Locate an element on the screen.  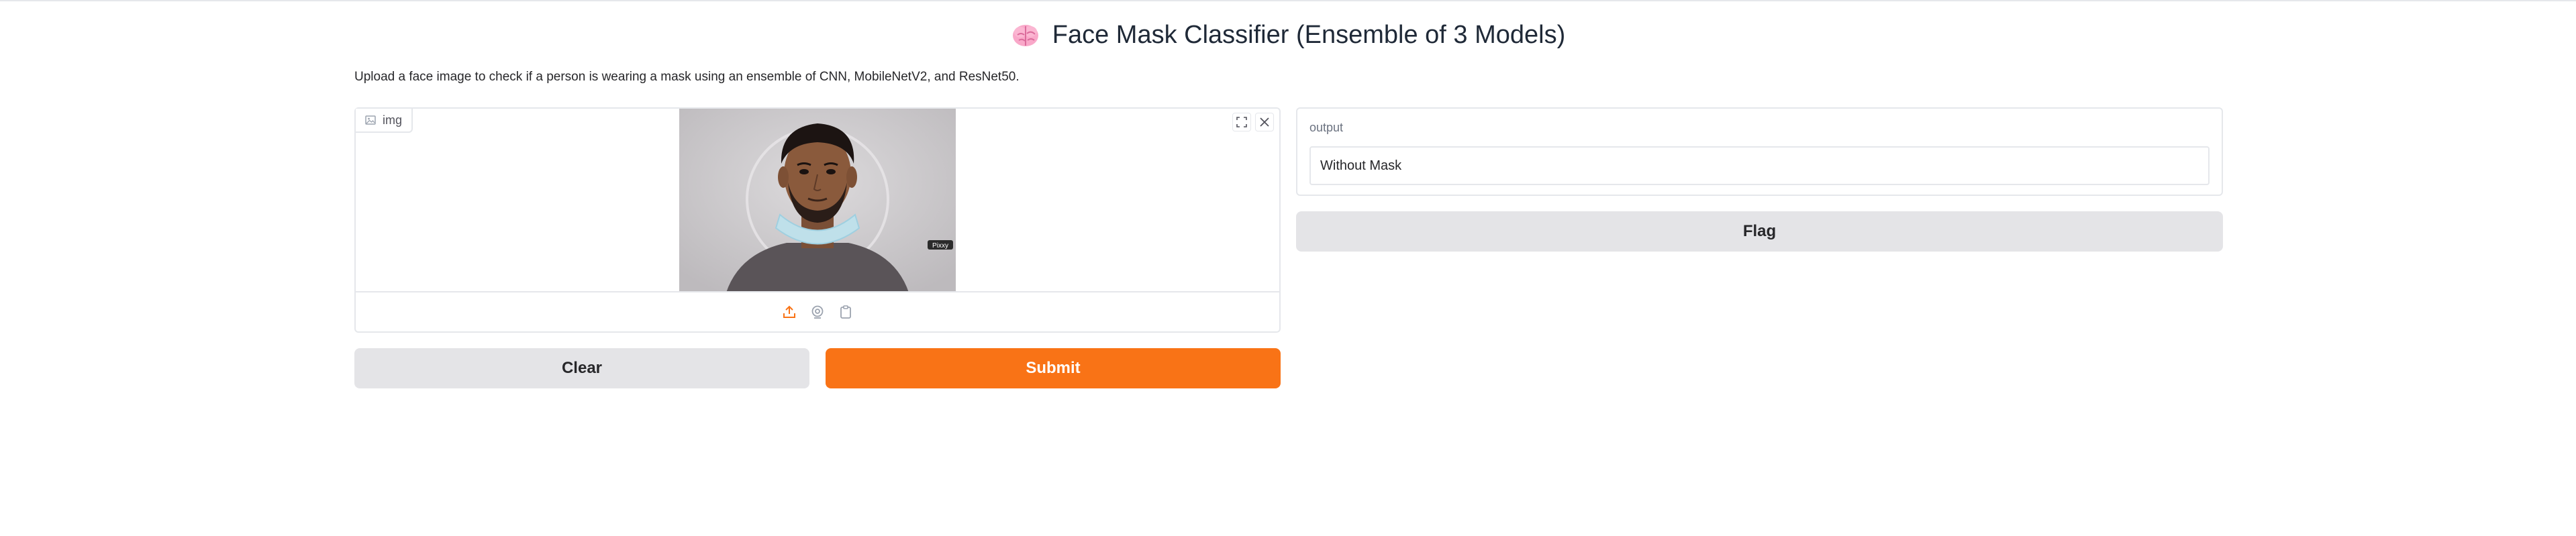
uploaded-image-preview: Pixxy is located at coordinates (817, 201).